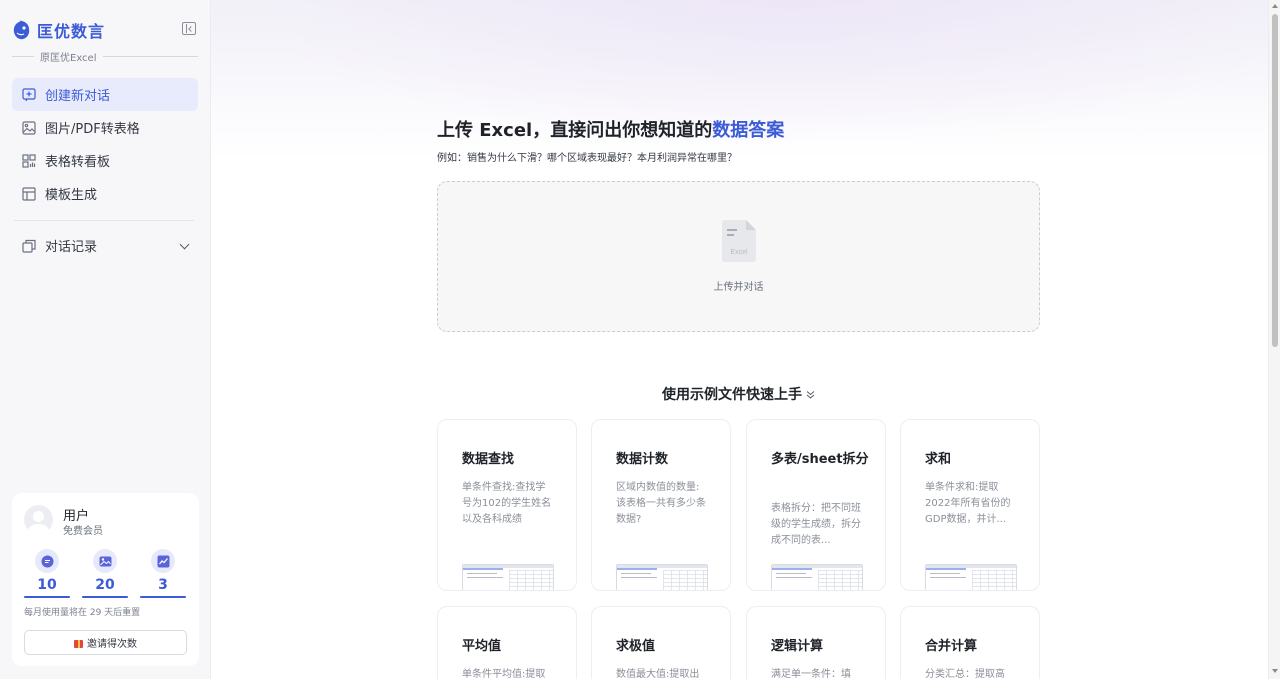  I want to click on stat-value: 3, so click(163, 585).